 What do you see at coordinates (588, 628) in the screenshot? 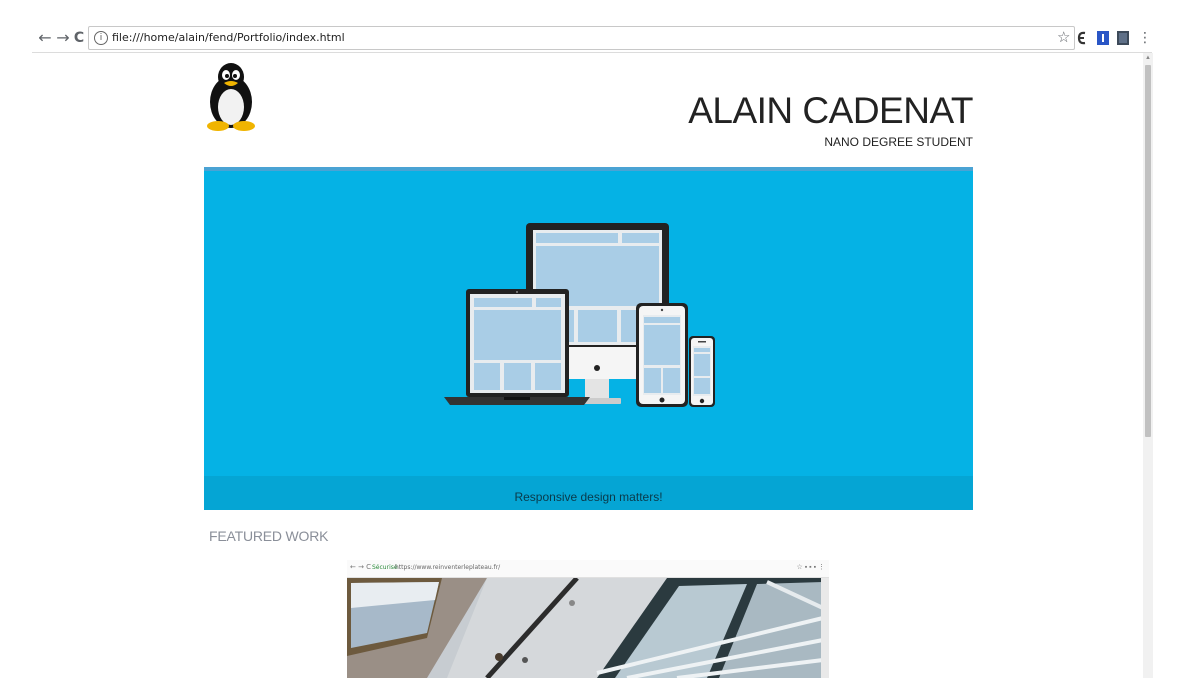
I see `workspace-photo` at bounding box center [588, 628].